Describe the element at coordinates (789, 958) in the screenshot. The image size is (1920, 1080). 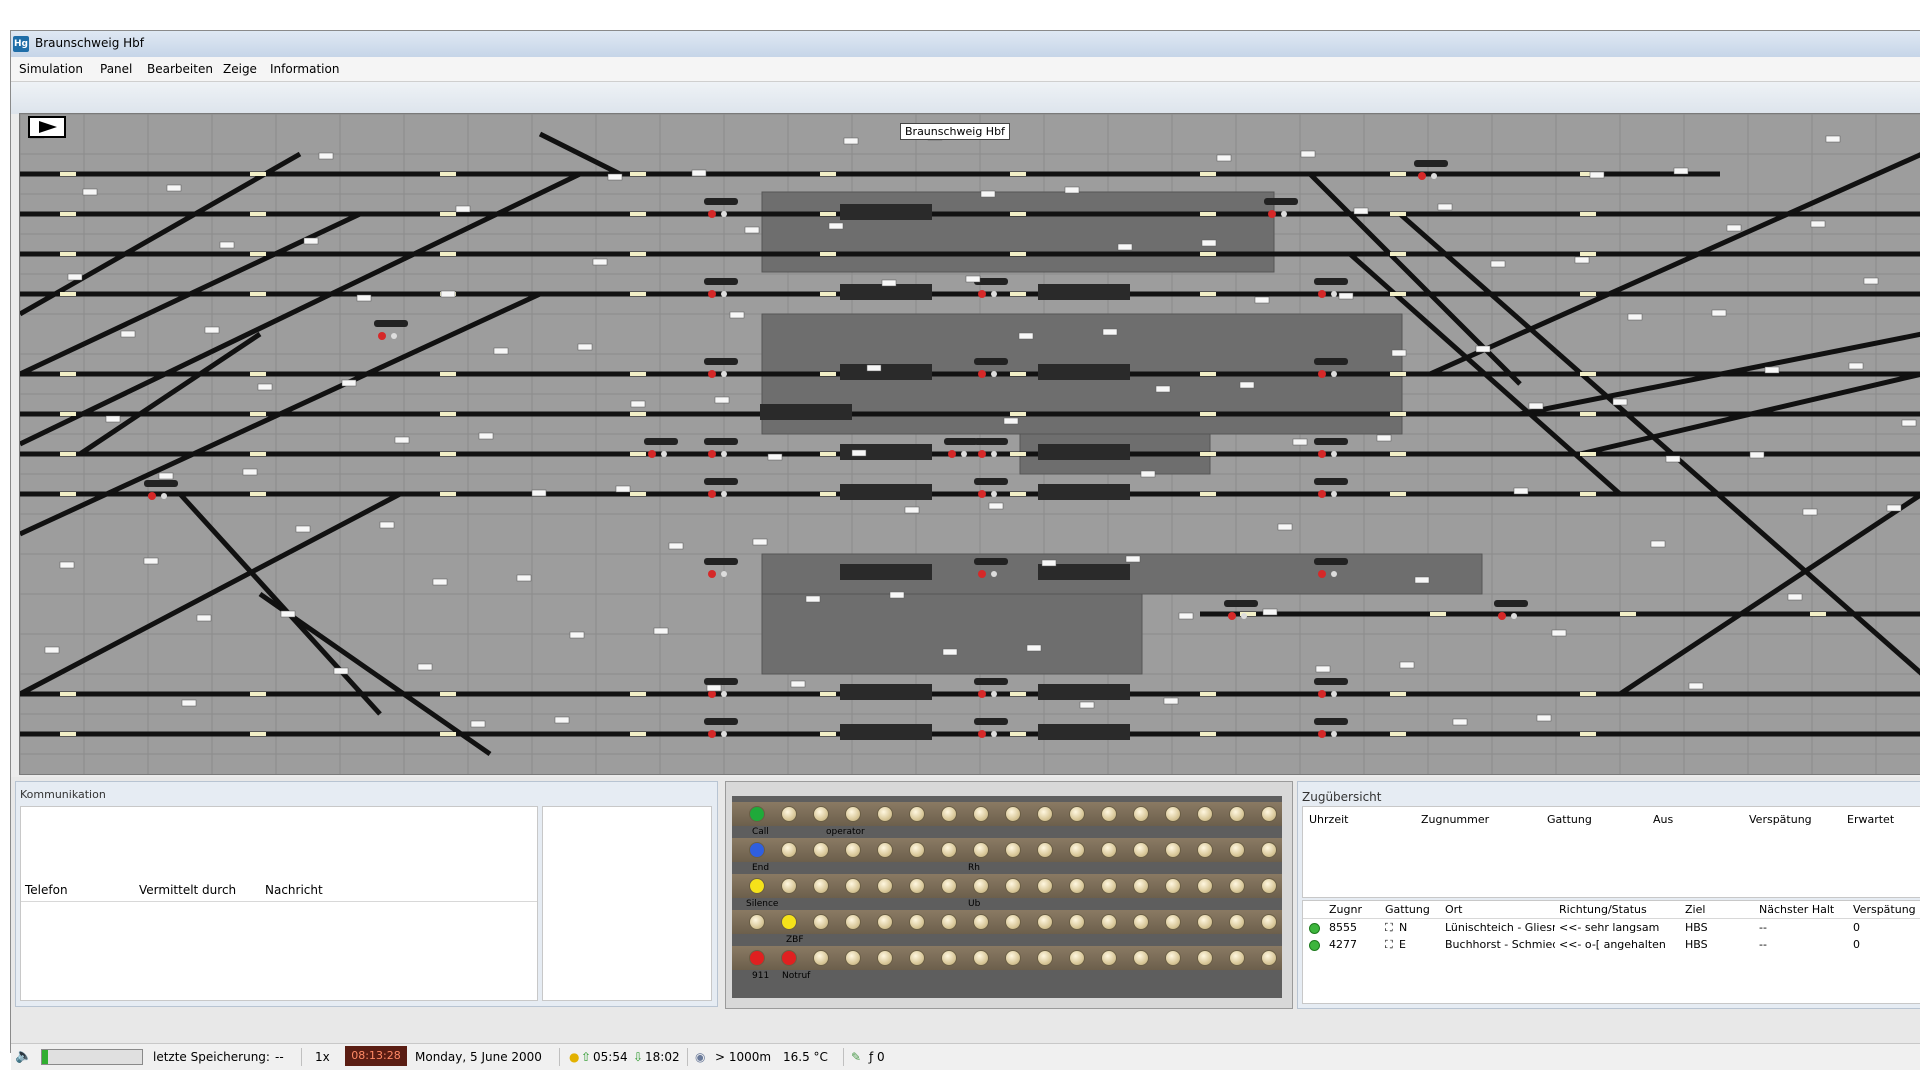
I see `notruf-lamp-button` at that location.